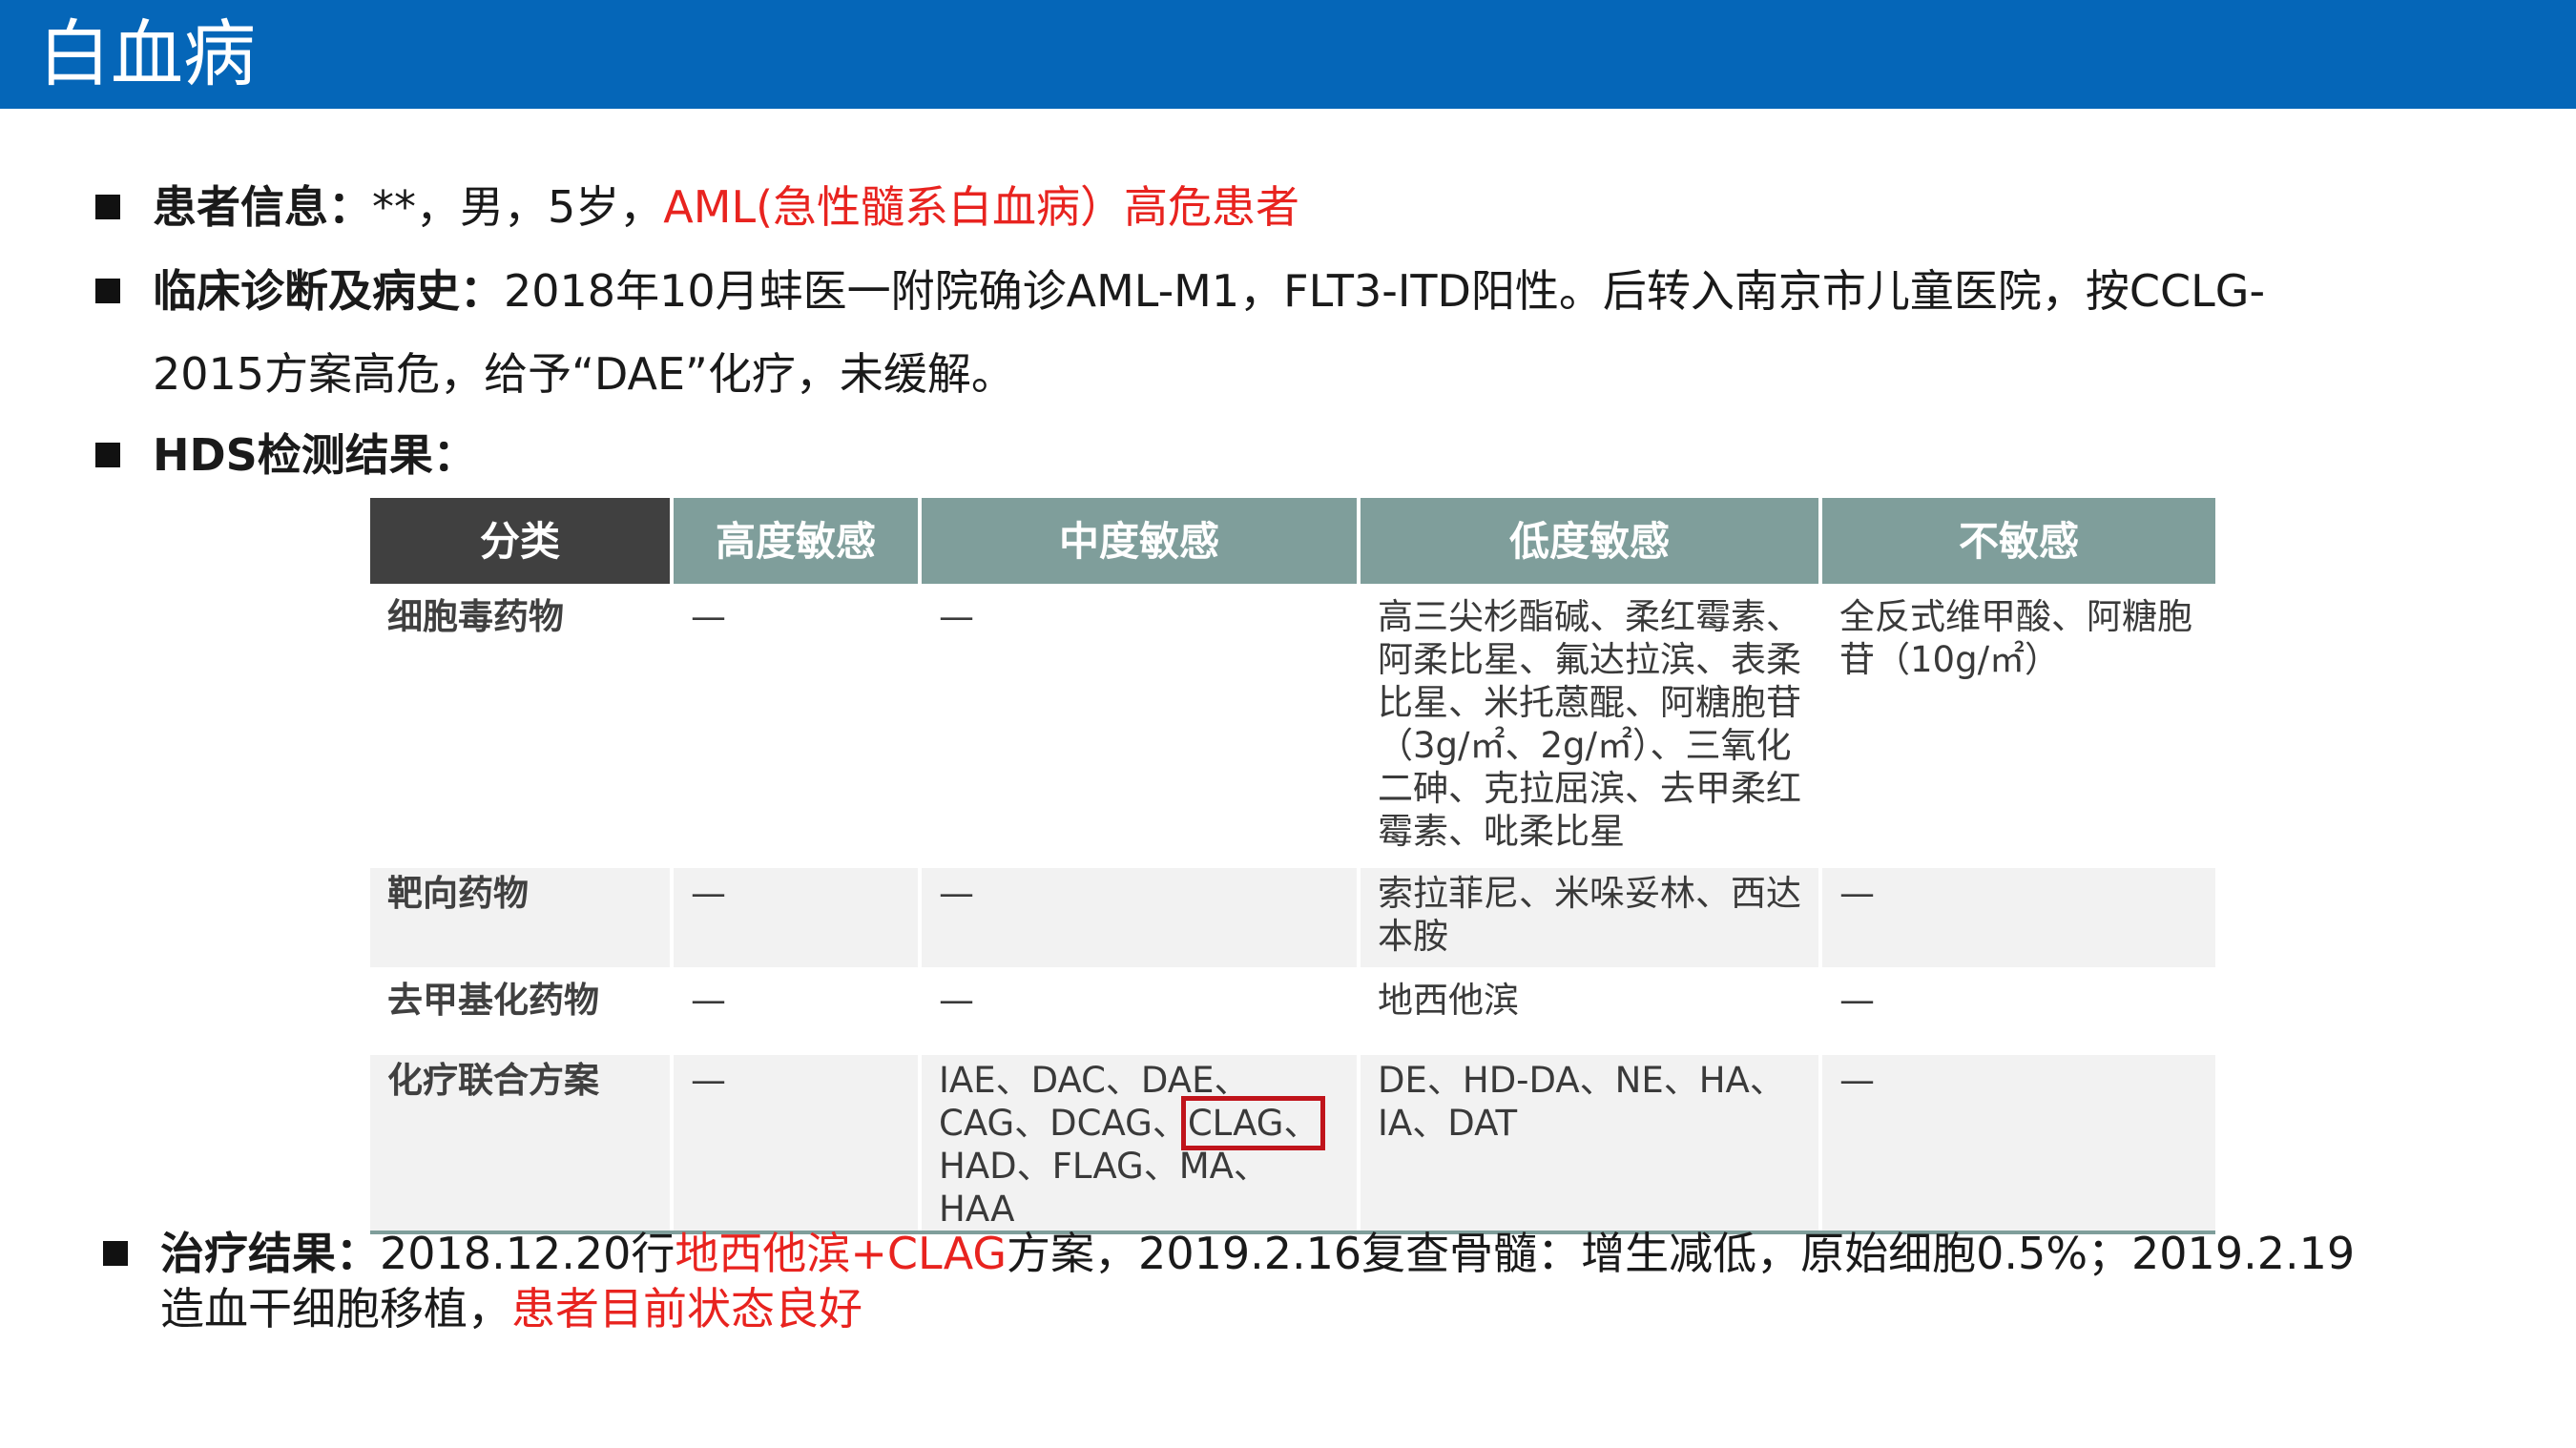 This screenshot has height=1448, width=2576. Describe the element at coordinates (1588, 543) in the screenshot. I see `header-low-sensitive: 低度敏感` at that location.